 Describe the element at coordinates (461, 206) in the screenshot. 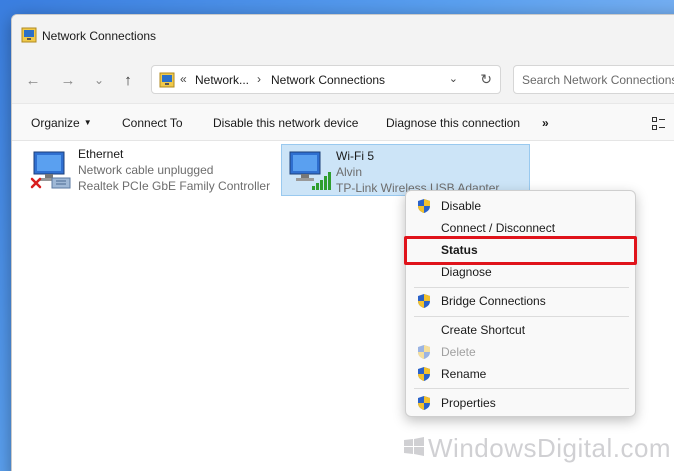

I see `menu-label: Disable` at that location.